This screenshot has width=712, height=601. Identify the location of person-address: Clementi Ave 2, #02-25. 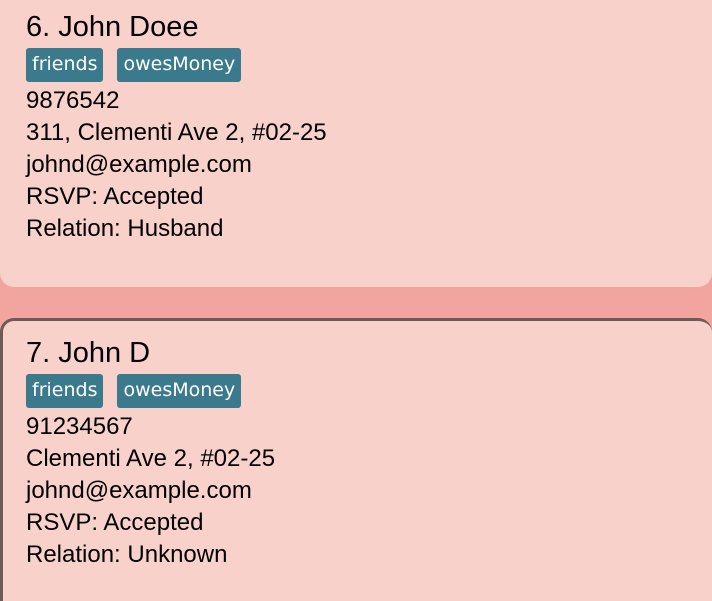
(151, 458).